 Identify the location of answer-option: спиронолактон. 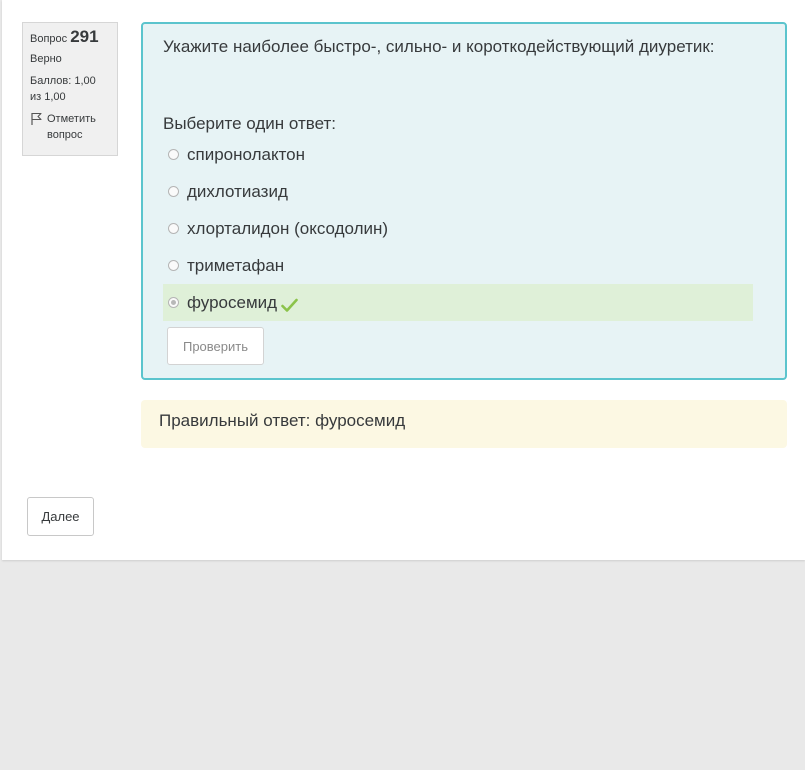
(458, 154).